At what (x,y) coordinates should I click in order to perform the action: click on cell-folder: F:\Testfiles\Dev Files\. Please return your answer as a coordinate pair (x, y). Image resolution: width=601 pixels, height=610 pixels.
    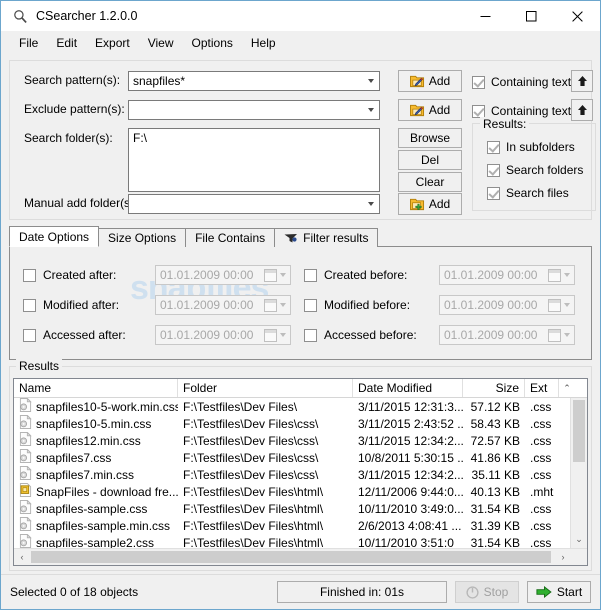
    Looking at the image, I should click on (240, 406).